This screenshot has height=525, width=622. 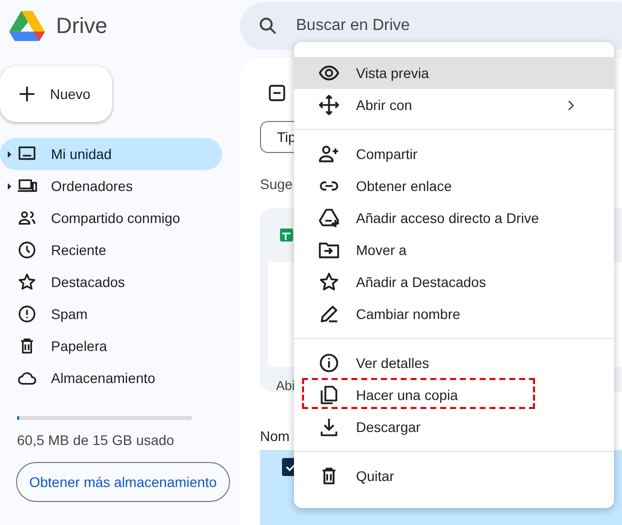 What do you see at coordinates (329, 427) in the screenshot?
I see `download-icon` at bounding box center [329, 427].